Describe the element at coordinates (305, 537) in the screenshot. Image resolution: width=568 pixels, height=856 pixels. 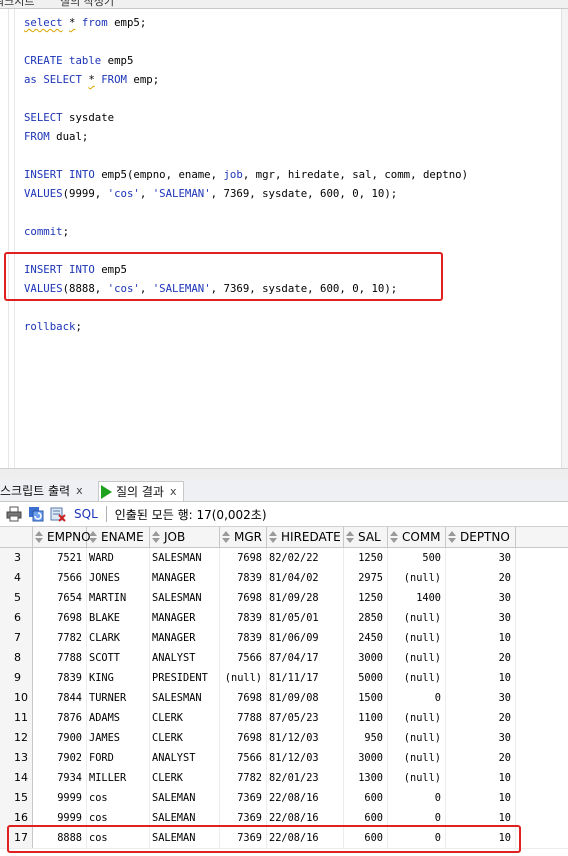
I see `column-header-hiredate: HIREDATE` at that location.